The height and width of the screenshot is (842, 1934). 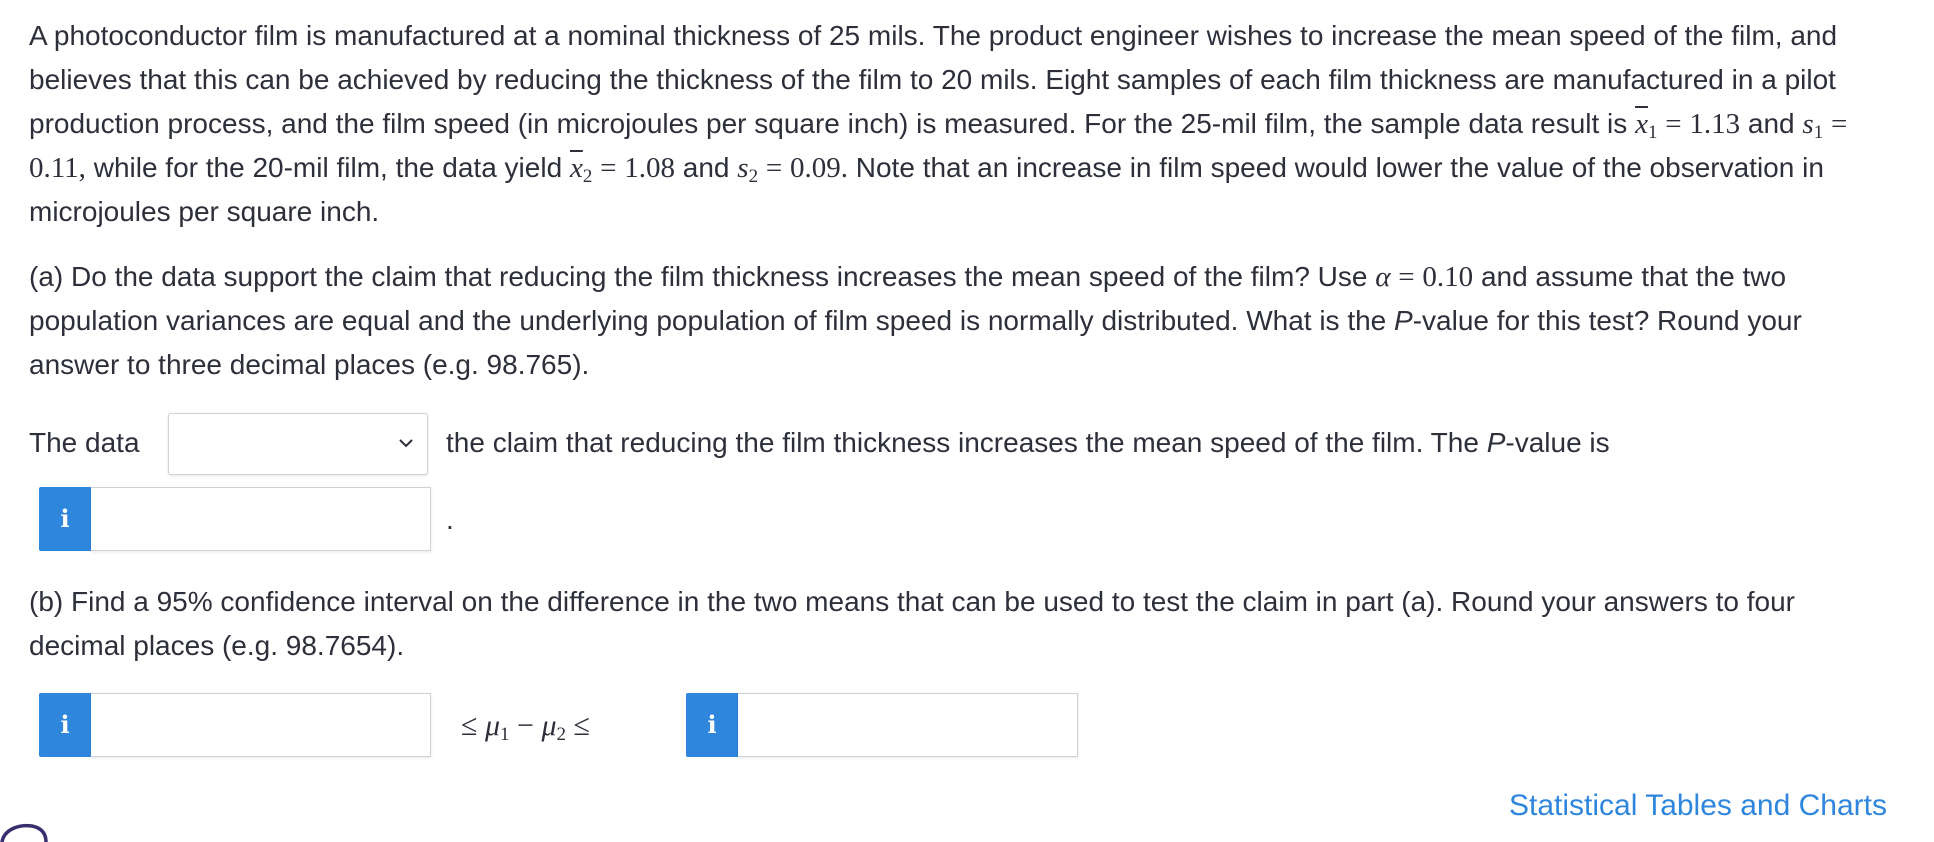 I want to click on ci-upper-input, so click(x=908, y=725).